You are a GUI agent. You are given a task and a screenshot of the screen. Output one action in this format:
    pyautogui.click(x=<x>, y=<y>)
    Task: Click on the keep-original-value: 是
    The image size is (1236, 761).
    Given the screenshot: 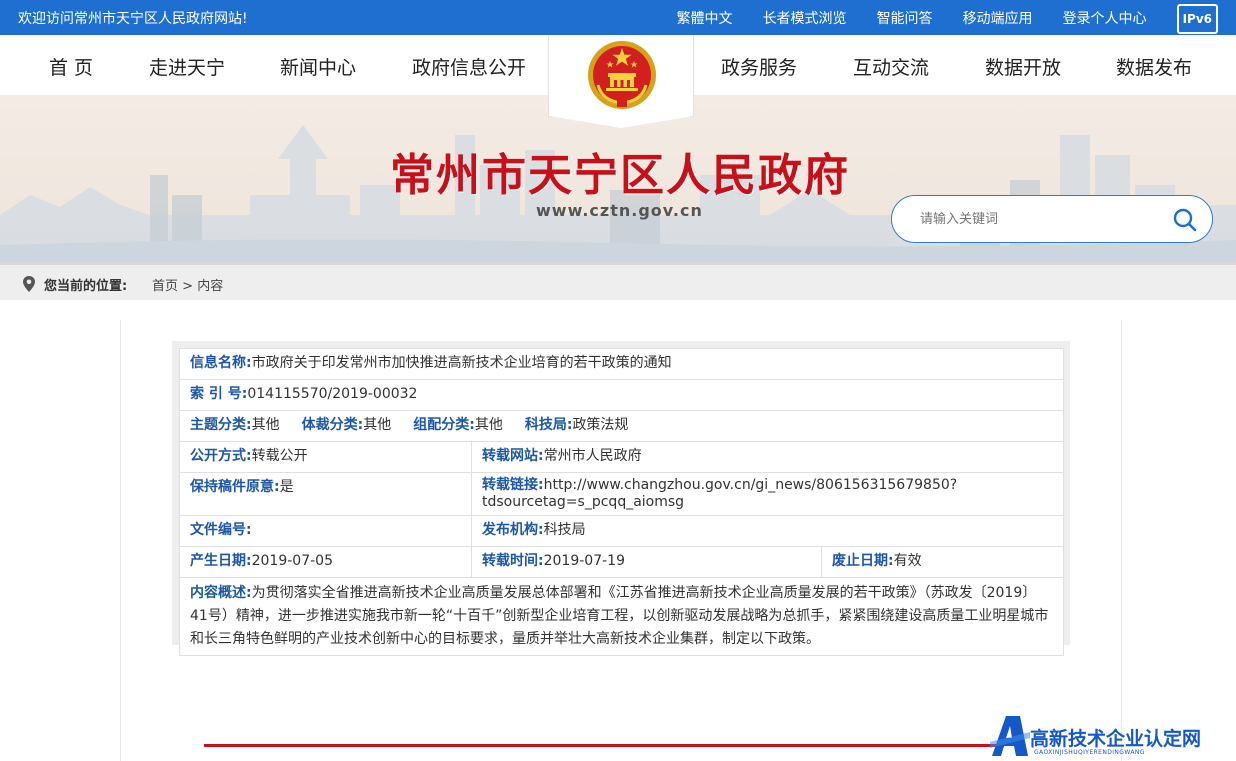 What is the action you would take?
    pyautogui.click(x=286, y=487)
    